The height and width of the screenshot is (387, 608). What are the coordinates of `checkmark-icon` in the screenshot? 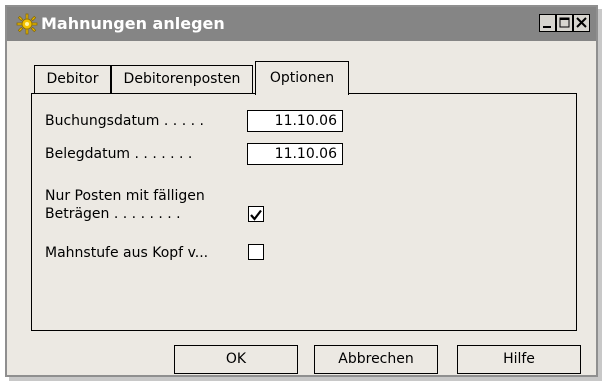 It's located at (256, 215).